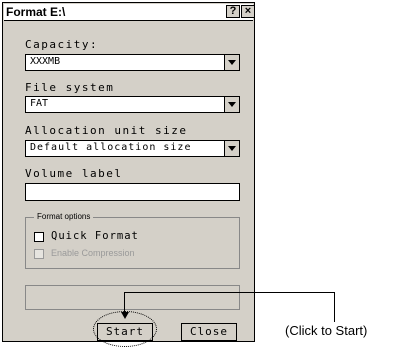  What do you see at coordinates (39, 103) in the screenshot?
I see `file-system-value: FAT` at bounding box center [39, 103].